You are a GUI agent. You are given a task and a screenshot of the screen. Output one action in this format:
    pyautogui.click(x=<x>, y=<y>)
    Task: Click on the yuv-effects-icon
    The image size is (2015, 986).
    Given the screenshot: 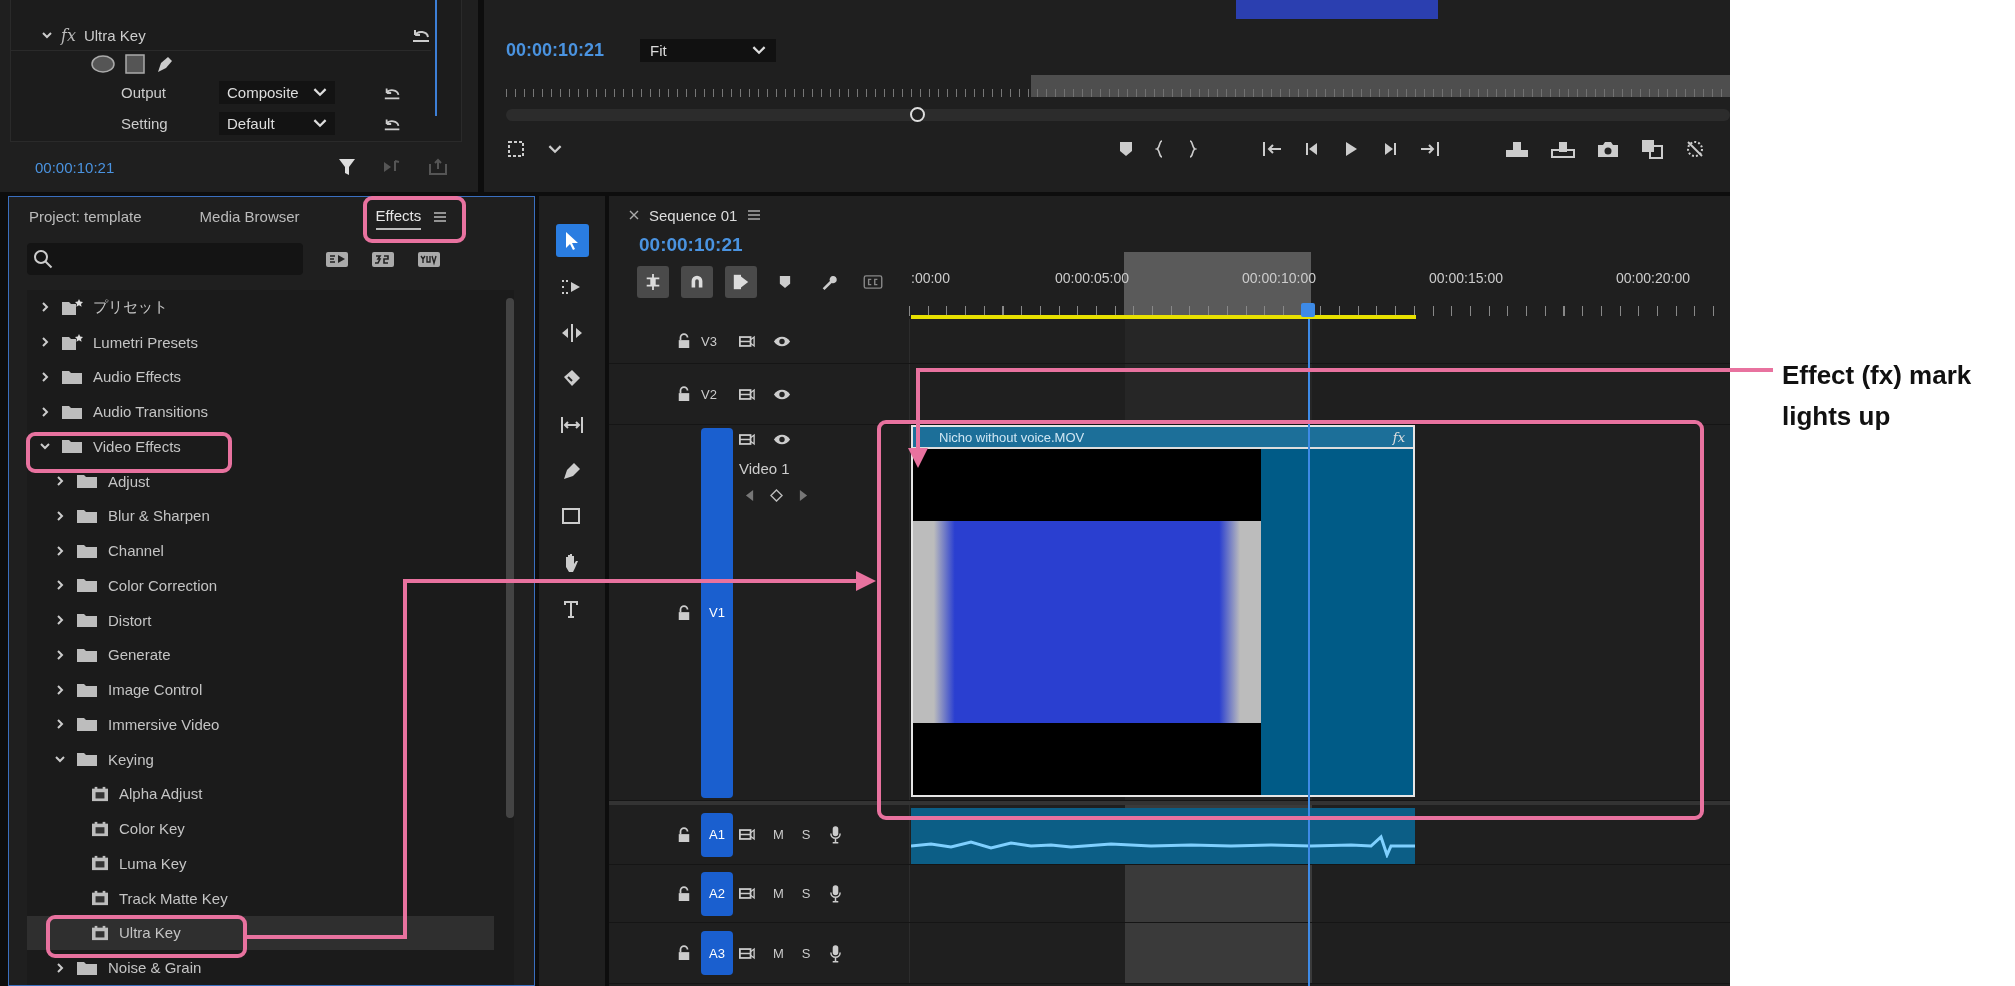 What is the action you would take?
    pyautogui.click(x=429, y=259)
    